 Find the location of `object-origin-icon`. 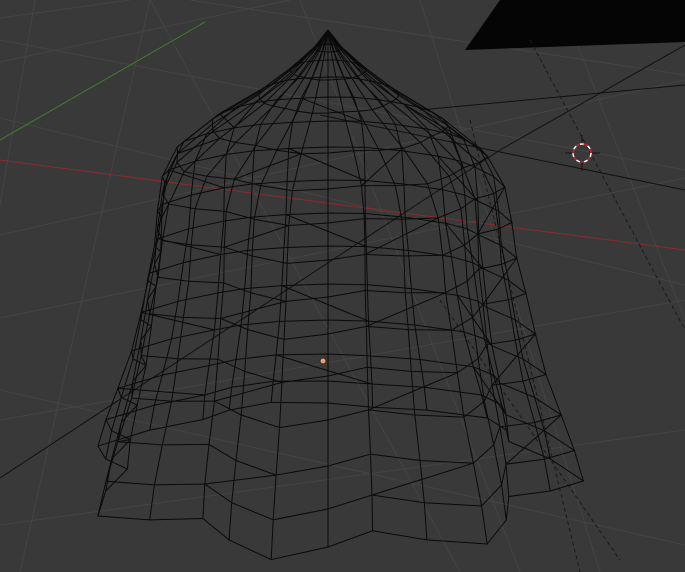

object-origin-icon is located at coordinates (323, 361).